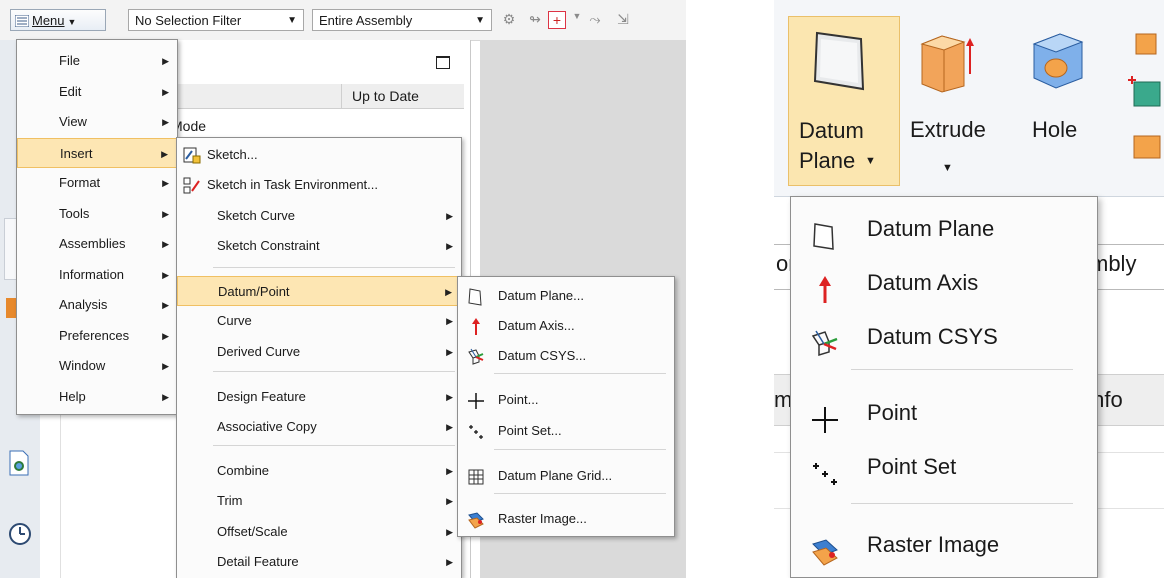 The width and height of the screenshot is (1164, 578). Describe the element at coordinates (216, 20) in the screenshot. I see `selection-filter-dropdown: No Selection Filter ▼` at that location.